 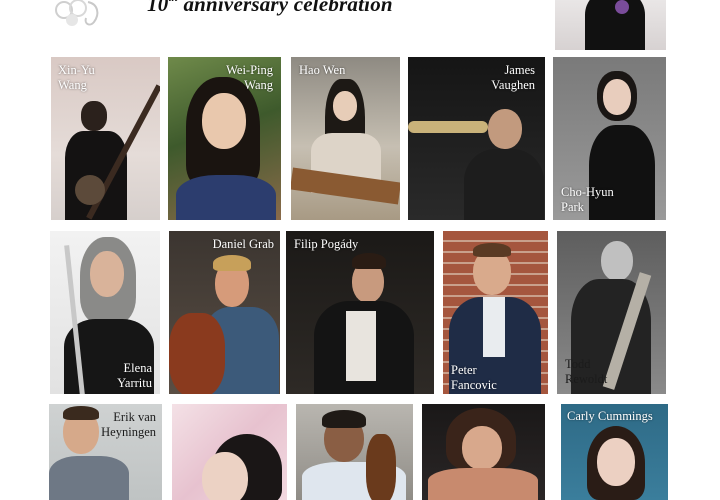 What do you see at coordinates (586, 379) in the screenshot?
I see `performer-name-line2: Rewoldt` at bounding box center [586, 379].